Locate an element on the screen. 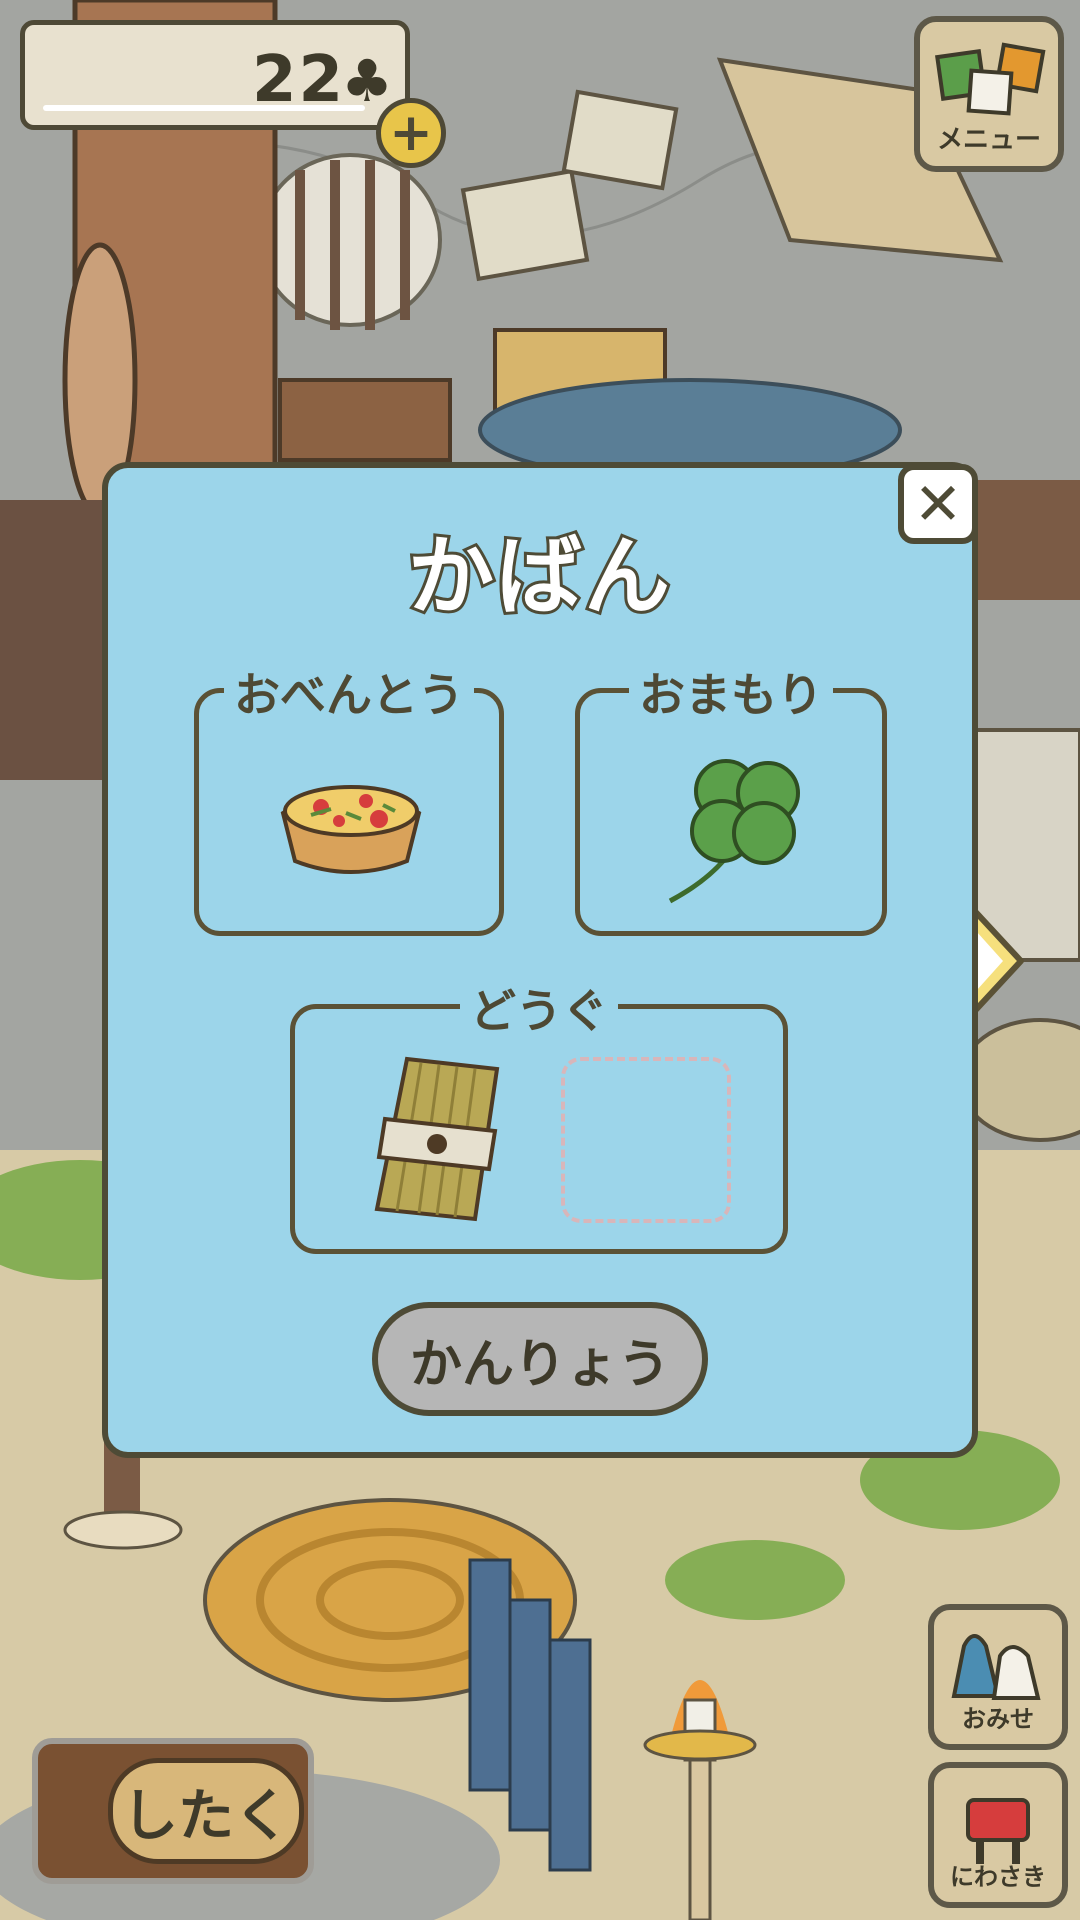 This screenshot has width=1080, height=1920. straw-bundle-icon is located at coordinates (437, 1139).